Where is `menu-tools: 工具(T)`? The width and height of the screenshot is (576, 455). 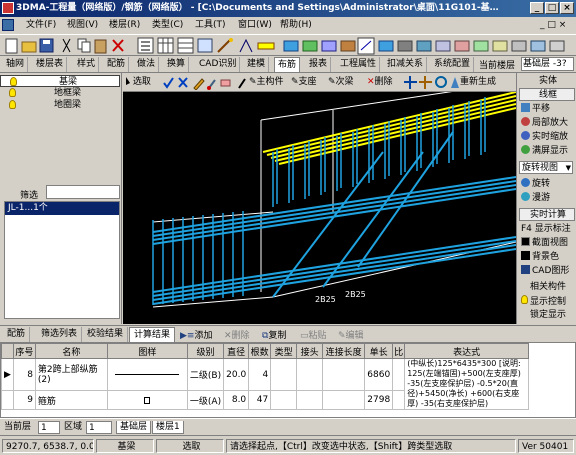
menu-tools: 工具(T) is located at coordinates (210, 25).